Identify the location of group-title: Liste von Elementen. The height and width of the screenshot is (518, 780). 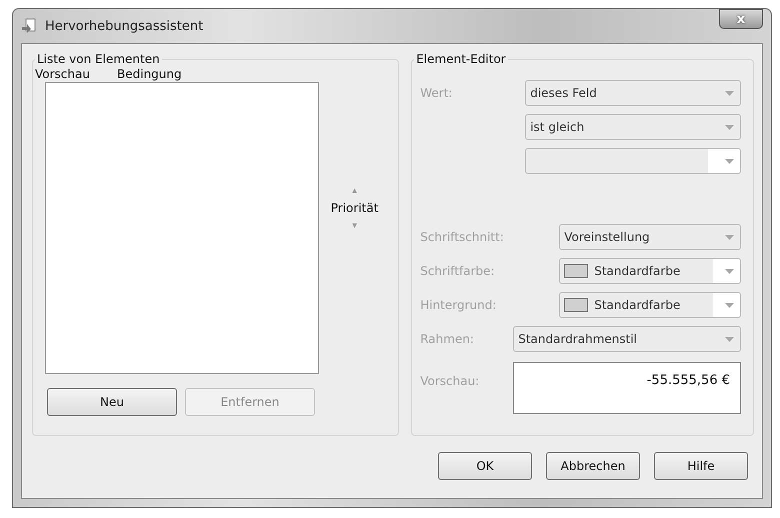
(98, 59).